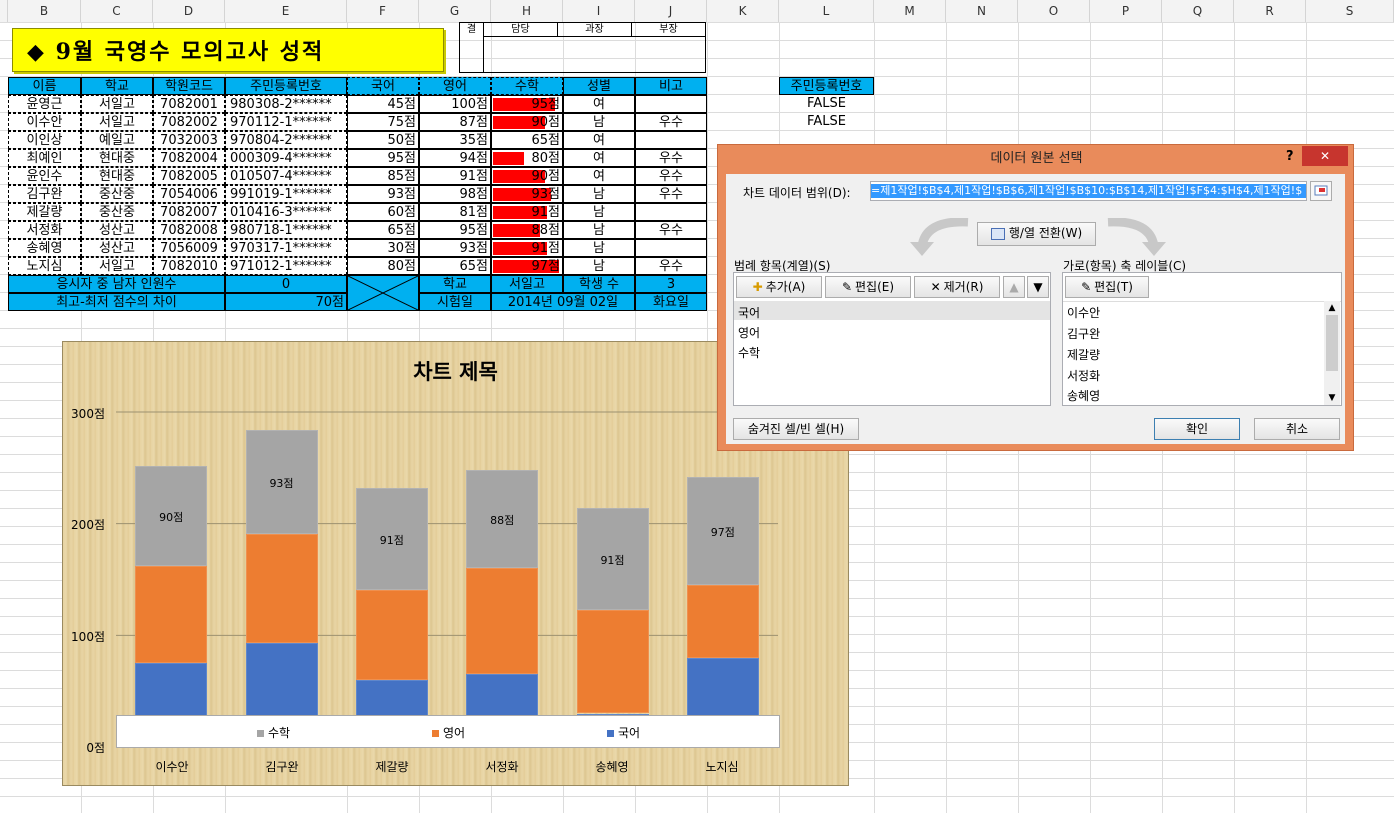 The image size is (1394, 813). I want to click on table-cell: 30점, so click(383, 248).